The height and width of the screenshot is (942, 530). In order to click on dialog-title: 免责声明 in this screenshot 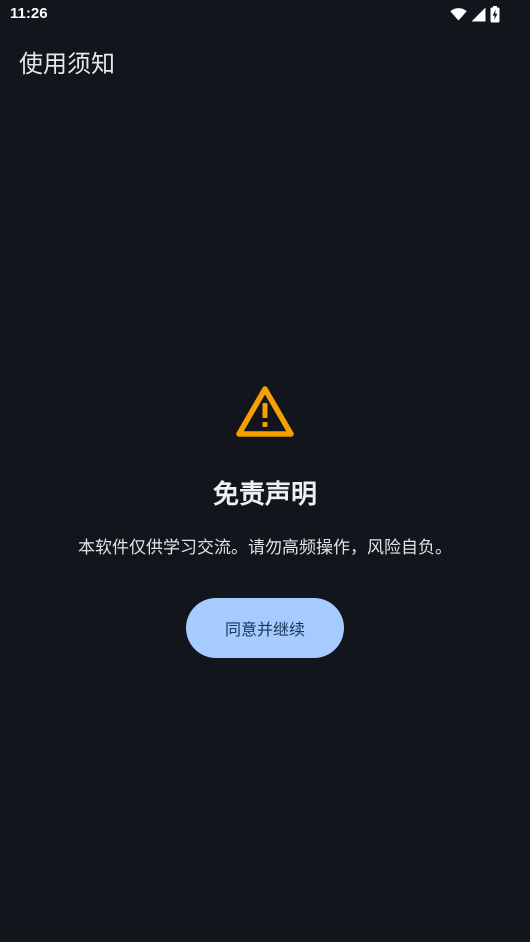, I will do `click(264, 495)`.